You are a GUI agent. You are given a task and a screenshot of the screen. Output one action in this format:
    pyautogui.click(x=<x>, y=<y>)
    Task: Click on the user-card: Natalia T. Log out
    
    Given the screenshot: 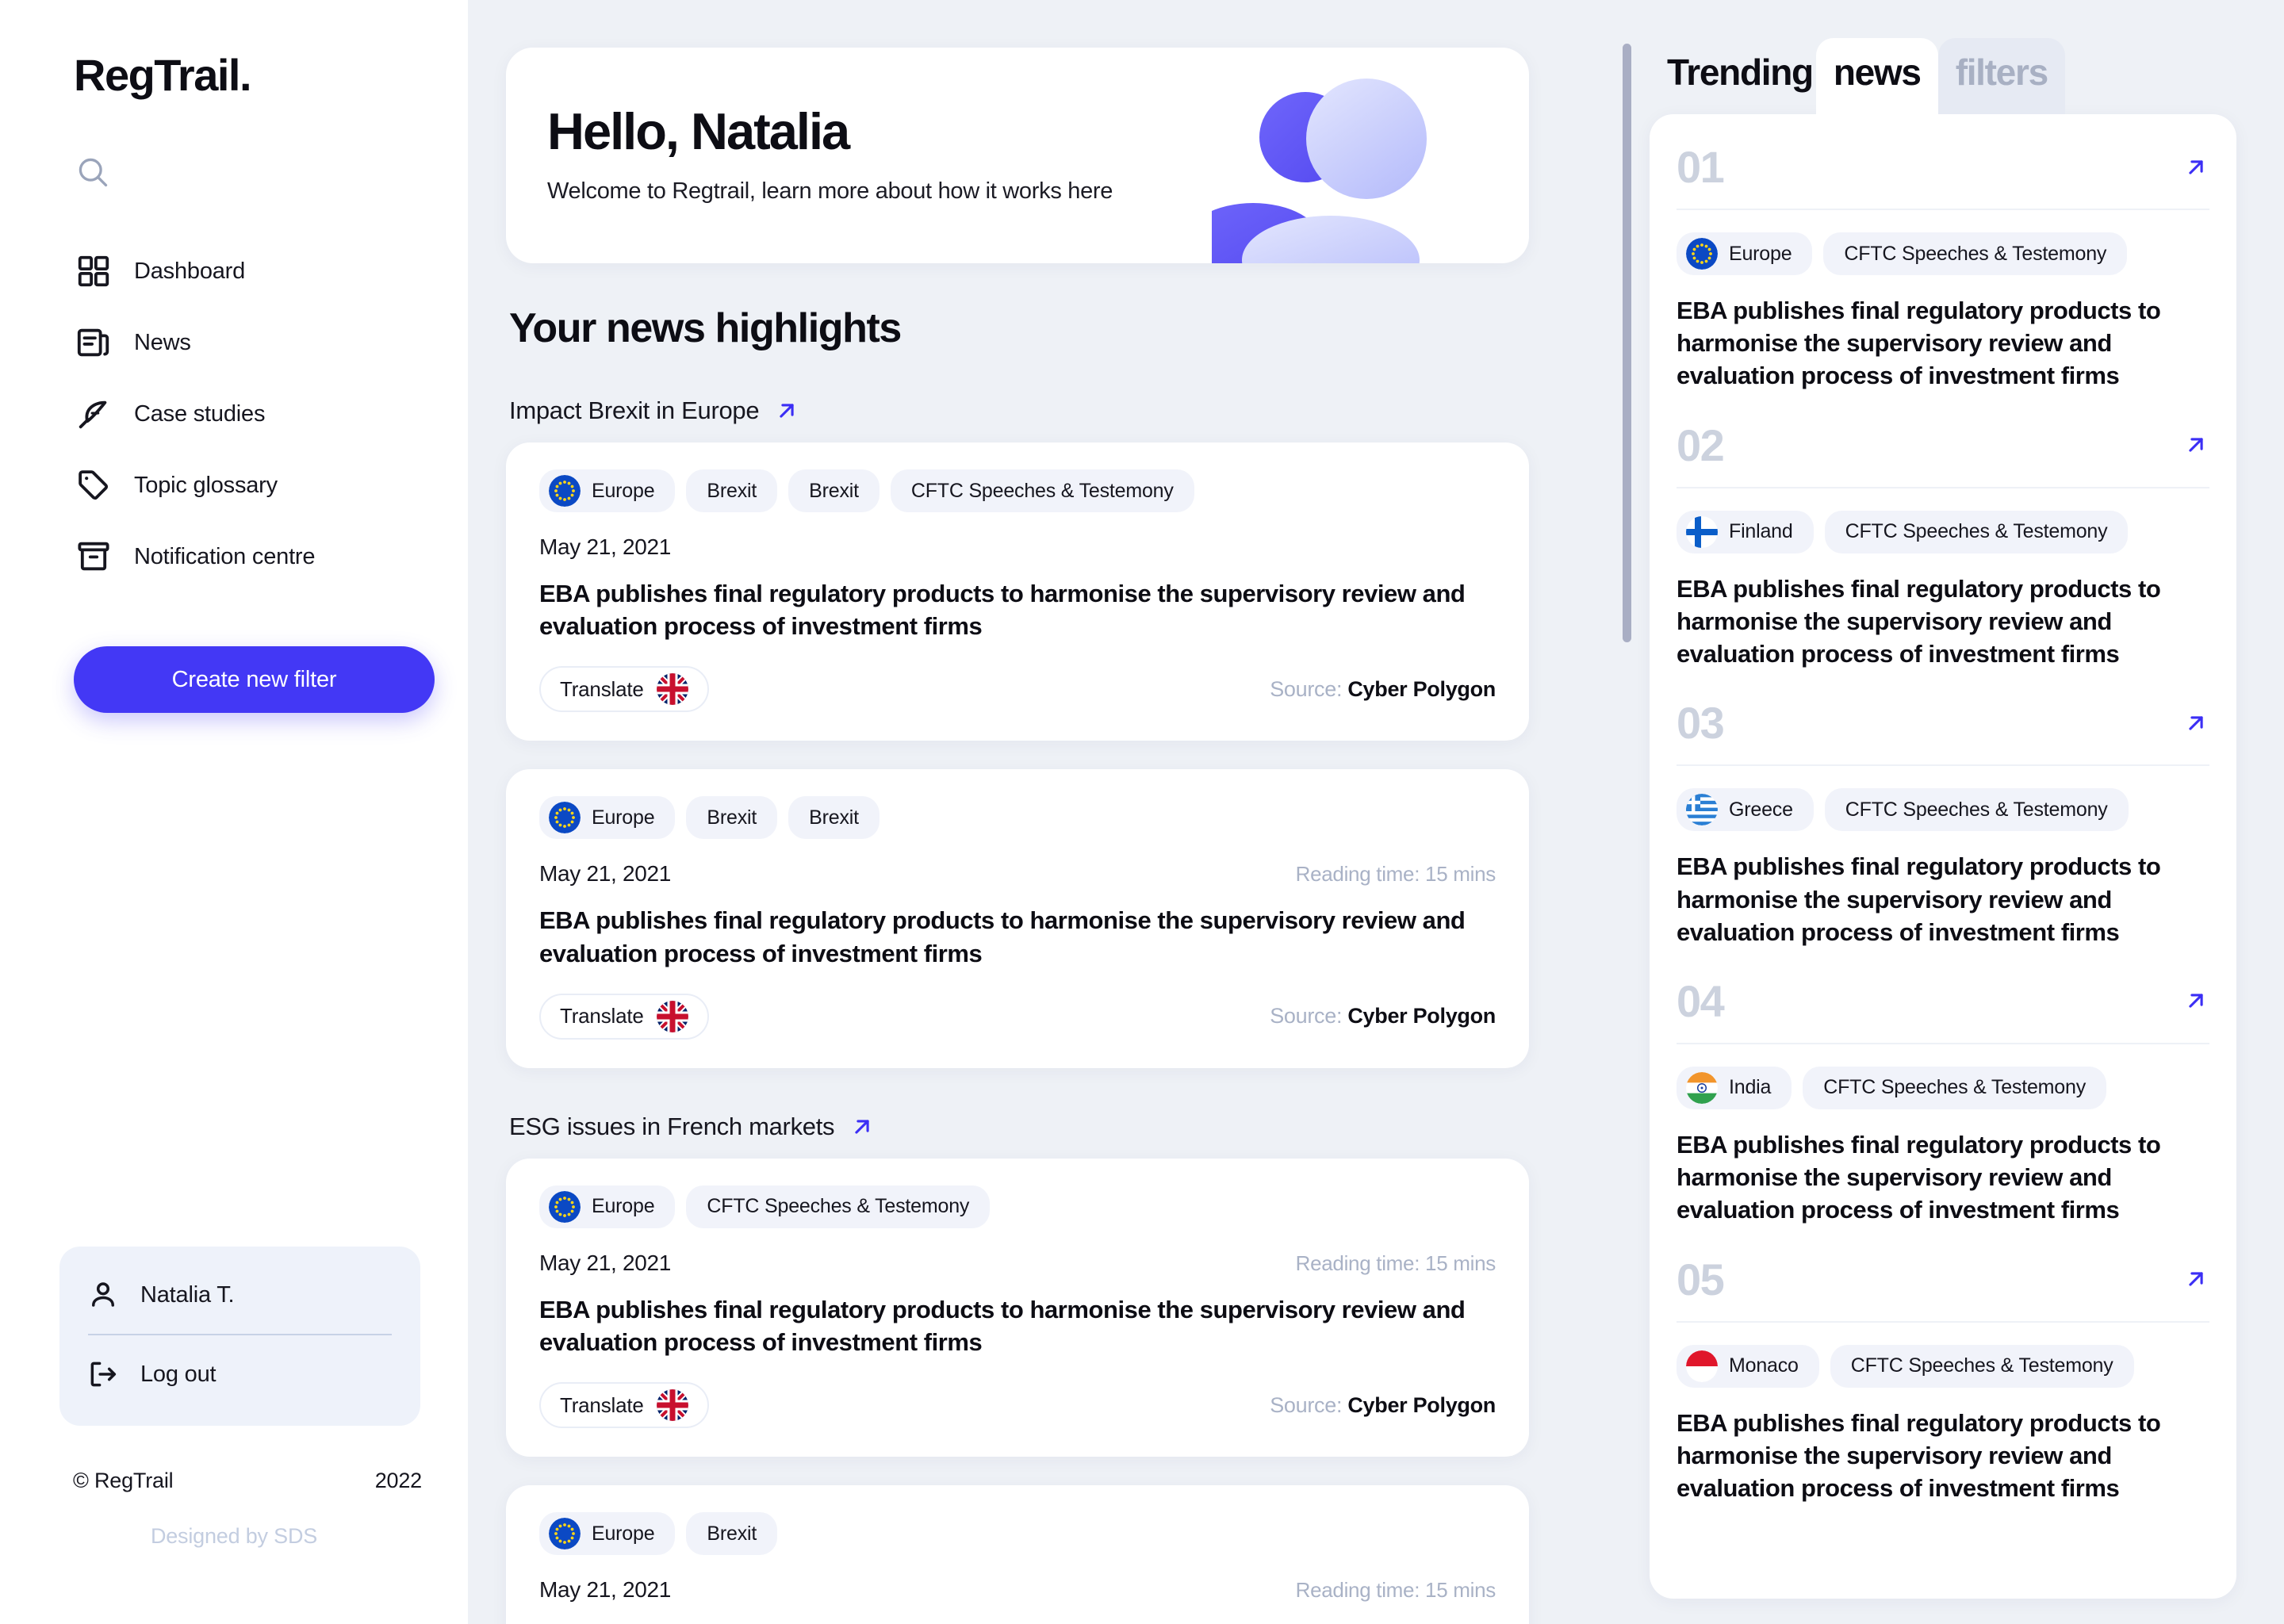 What is the action you would take?
    pyautogui.click(x=239, y=1336)
    